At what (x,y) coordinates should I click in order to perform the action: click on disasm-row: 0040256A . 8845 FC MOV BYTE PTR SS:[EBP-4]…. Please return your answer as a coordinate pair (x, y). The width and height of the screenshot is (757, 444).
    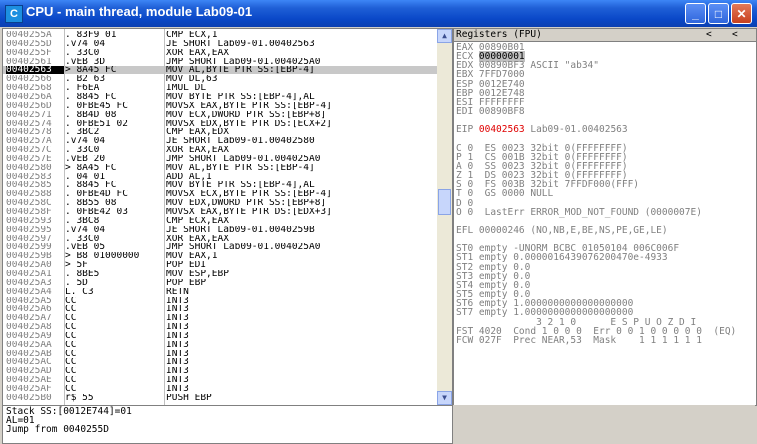
    Looking at the image, I should click on (220, 97).